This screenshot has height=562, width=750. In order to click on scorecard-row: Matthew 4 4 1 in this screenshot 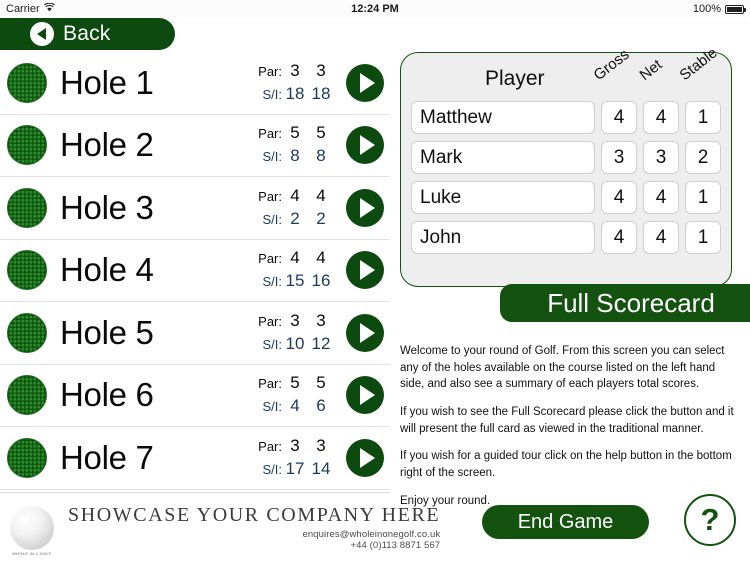, I will do `click(566, 117)`.